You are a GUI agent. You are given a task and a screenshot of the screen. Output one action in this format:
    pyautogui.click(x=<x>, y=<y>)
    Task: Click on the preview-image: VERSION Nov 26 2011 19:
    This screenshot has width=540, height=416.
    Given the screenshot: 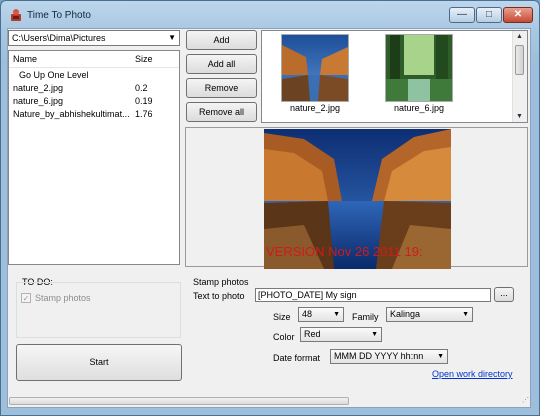 What is the action you would take?
    pyautogui.click(x=357, y=199)
    